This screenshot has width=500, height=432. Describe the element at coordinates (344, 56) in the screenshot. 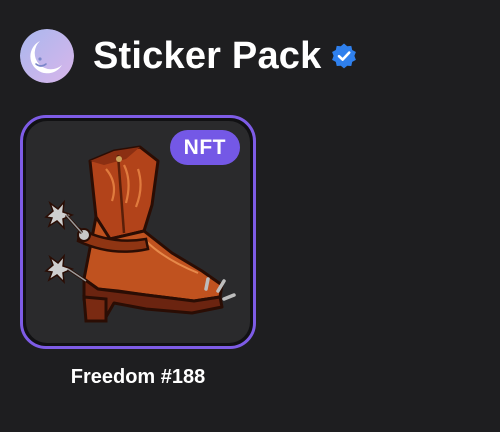

I see `verified-badge-icon` at that location.